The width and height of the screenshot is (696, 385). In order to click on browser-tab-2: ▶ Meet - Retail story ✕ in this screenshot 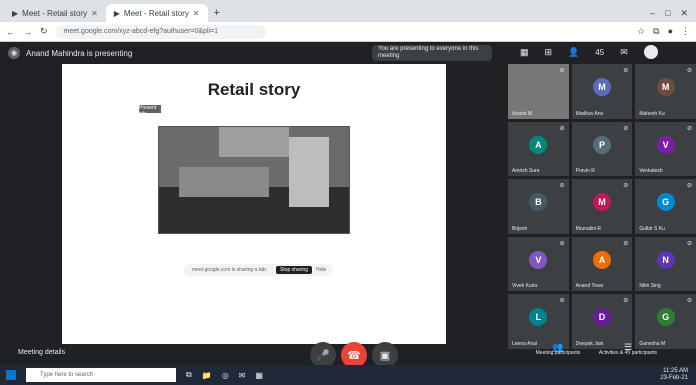, I will do `click(156, 13)`.